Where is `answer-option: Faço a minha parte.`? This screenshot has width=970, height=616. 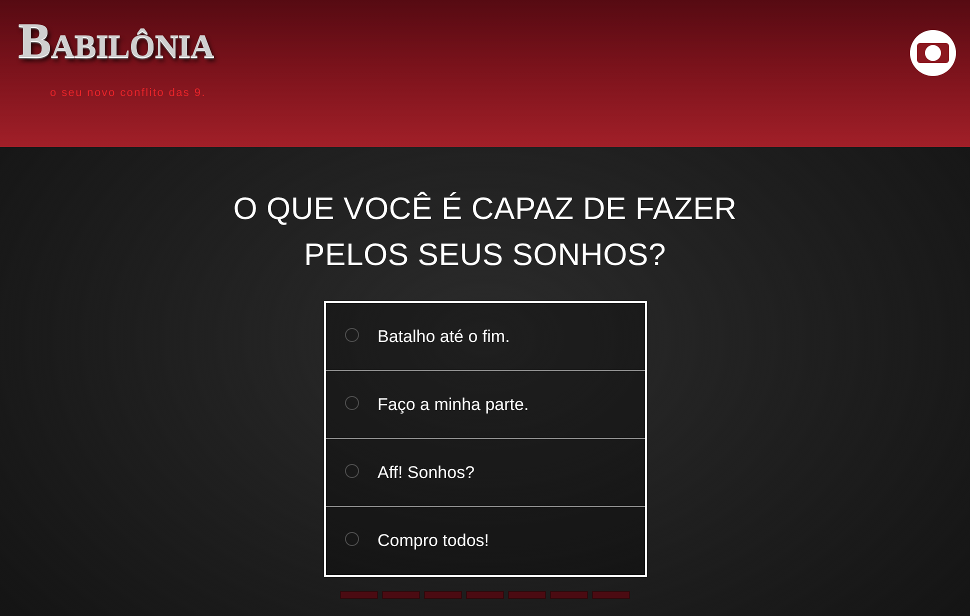 answer-option: Faço a minha parte. is located at coordinates (485, 405).